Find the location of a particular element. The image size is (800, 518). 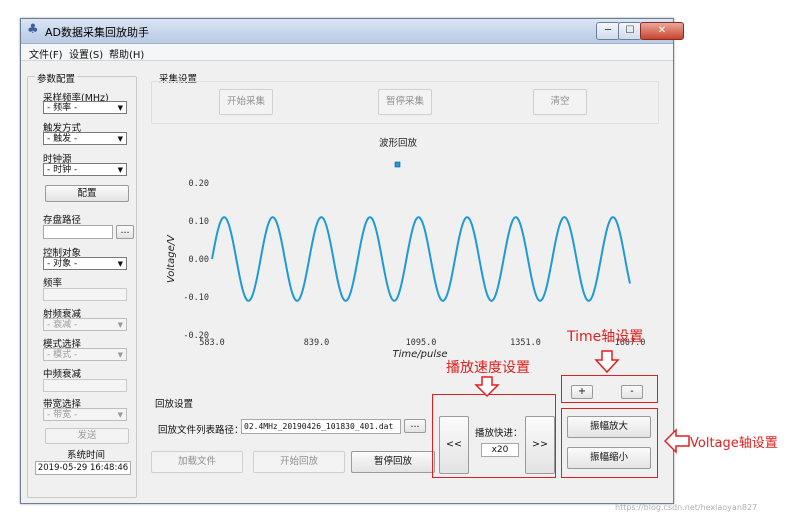

x-tick-label: 1095.0 is located at coordinates (421, 343).